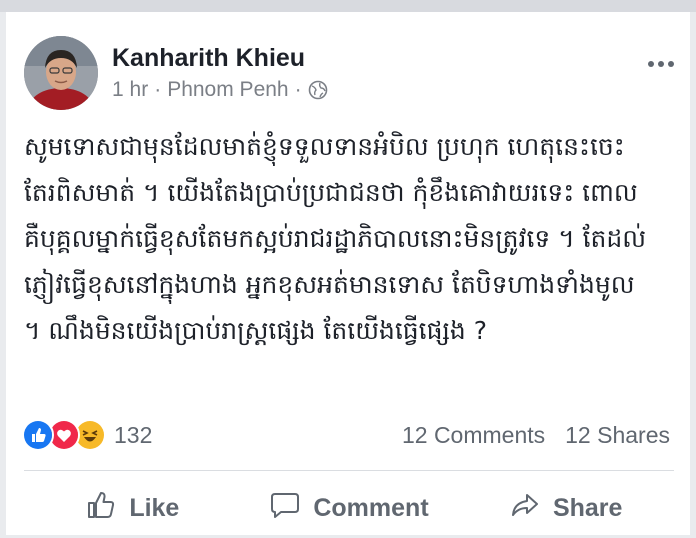 The width and height of the screenshot is (696, 538). What do you see at coordinates (371, 507) in the screenshot?
I see `comment-label: Comment` at bounding box center [371, 507].